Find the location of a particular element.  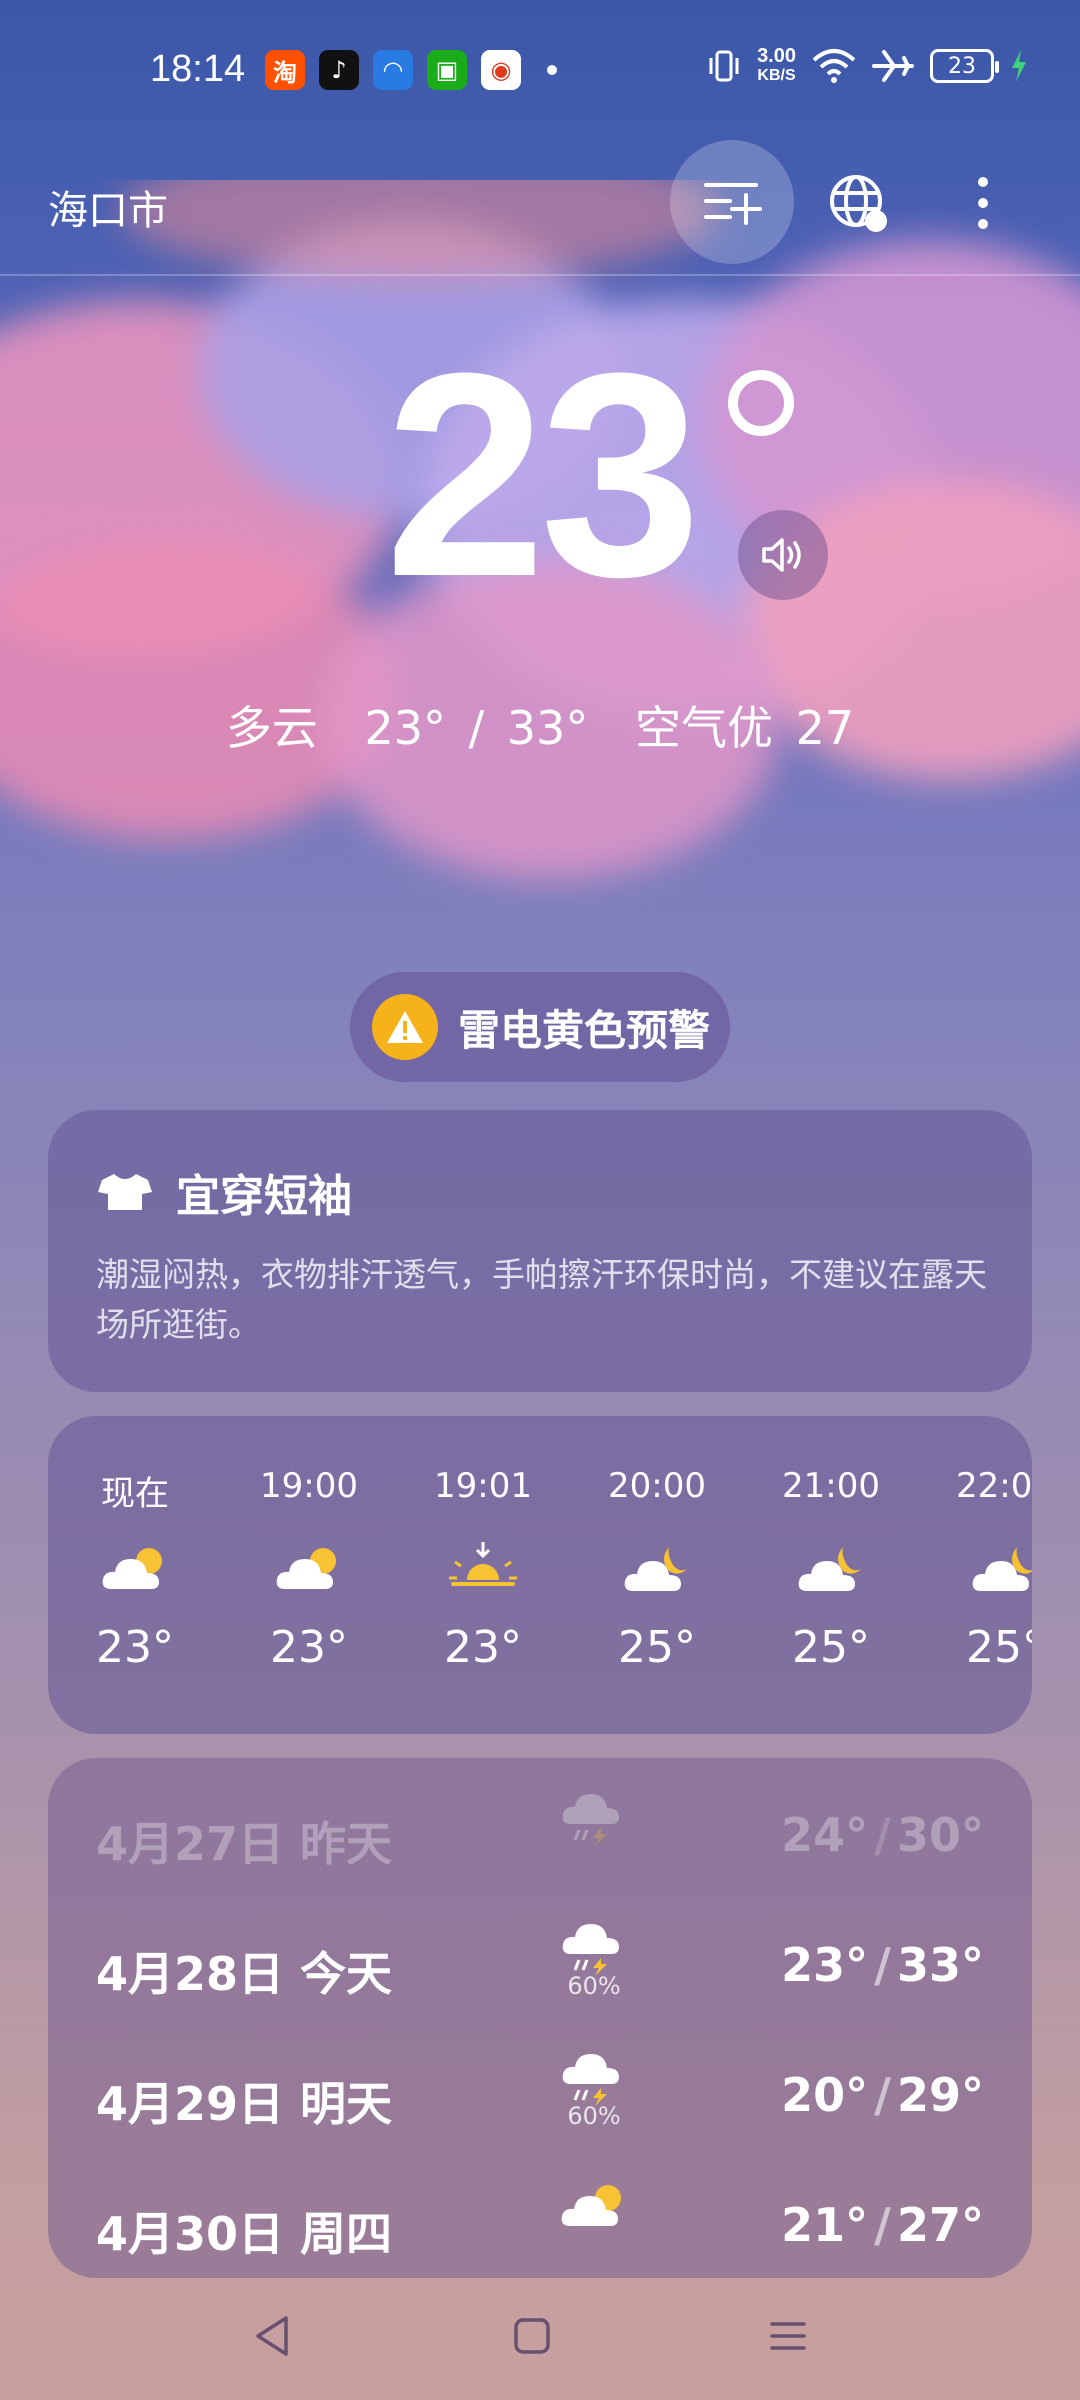

daily-temp-range: 24°/30° is located at coordinates (882, 1835).